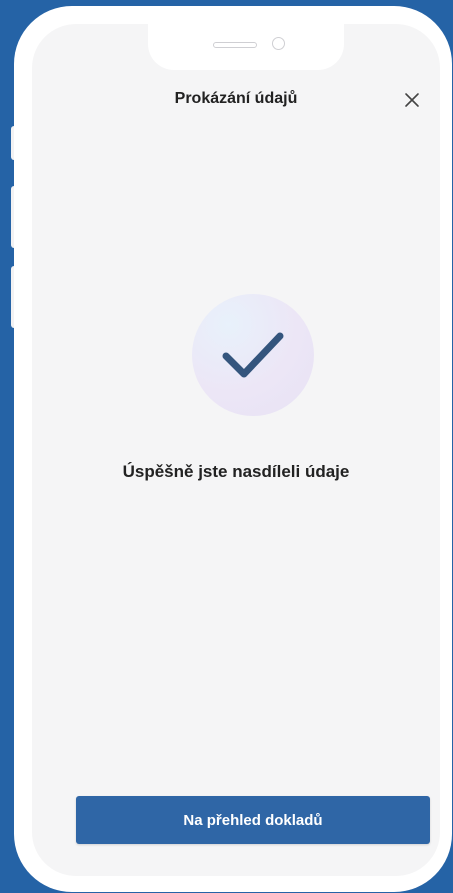  I want to click on checkmark-icon, so click(253, 355).